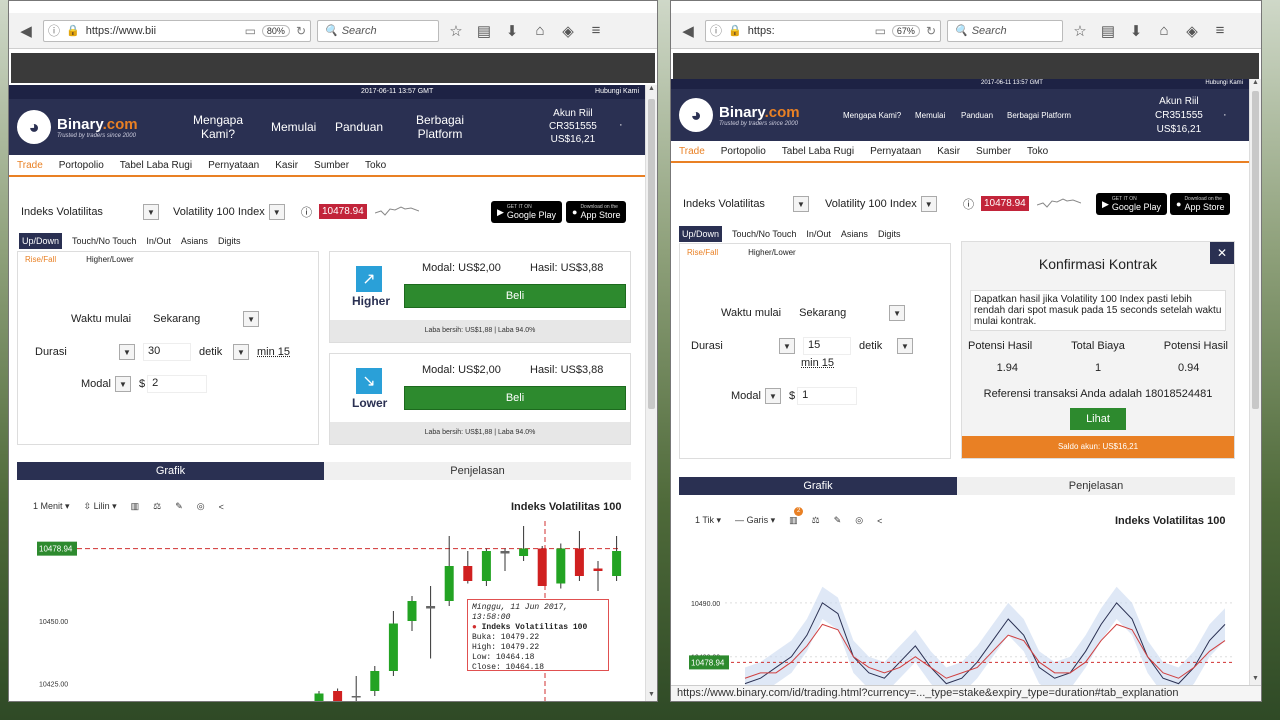 The width and height of the screenshot is (1280, 720). What do you see at coordinates (827, 396) in the screenshot?
I see `stake-input: 1` at bounding box center [827, 396].